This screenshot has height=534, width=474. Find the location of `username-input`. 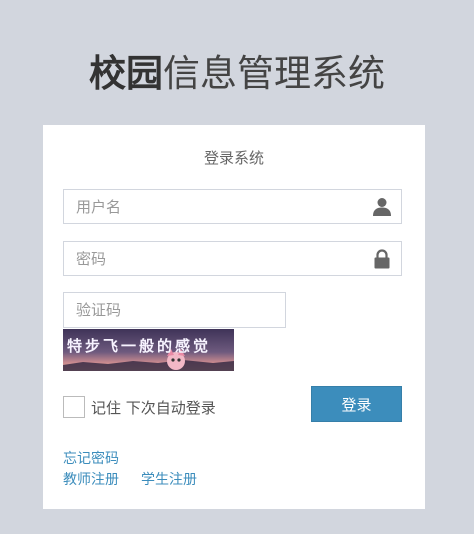

username-input is located at coordinates (221, 206).